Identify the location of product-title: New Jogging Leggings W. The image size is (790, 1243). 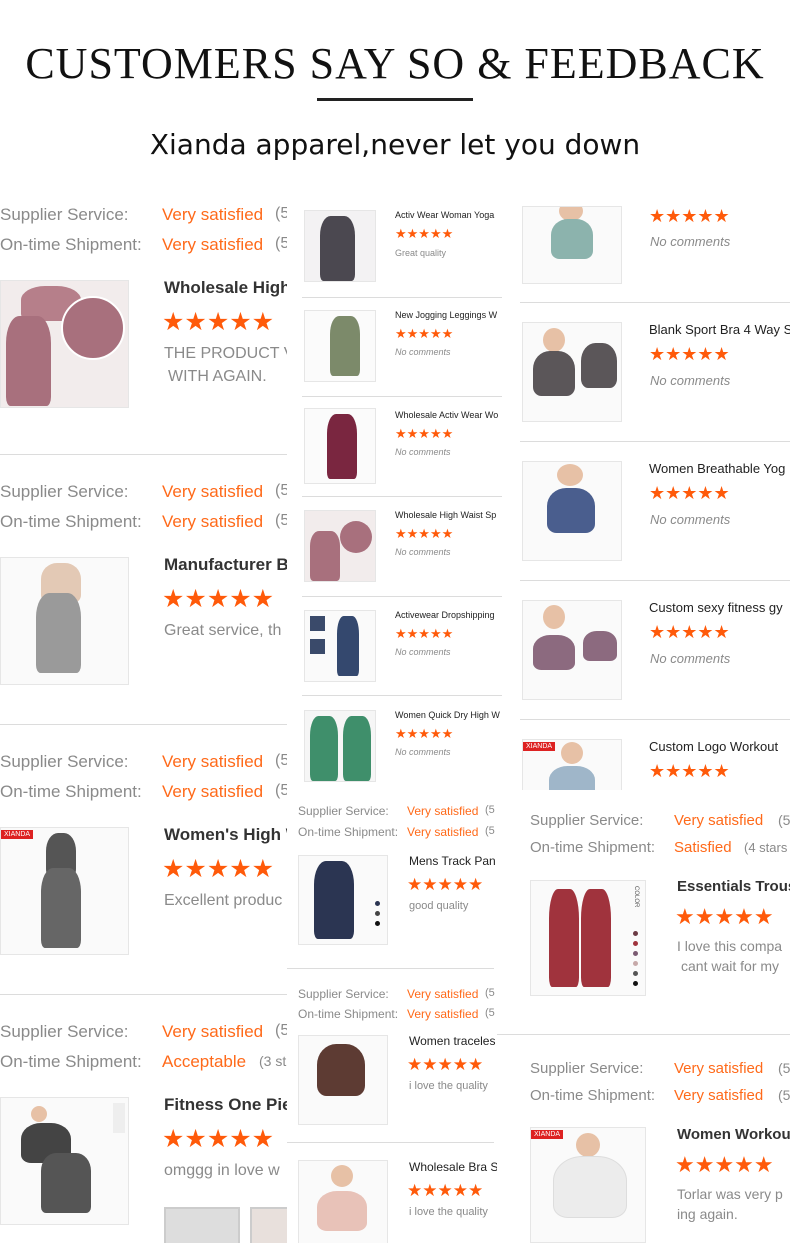
(446, 315).